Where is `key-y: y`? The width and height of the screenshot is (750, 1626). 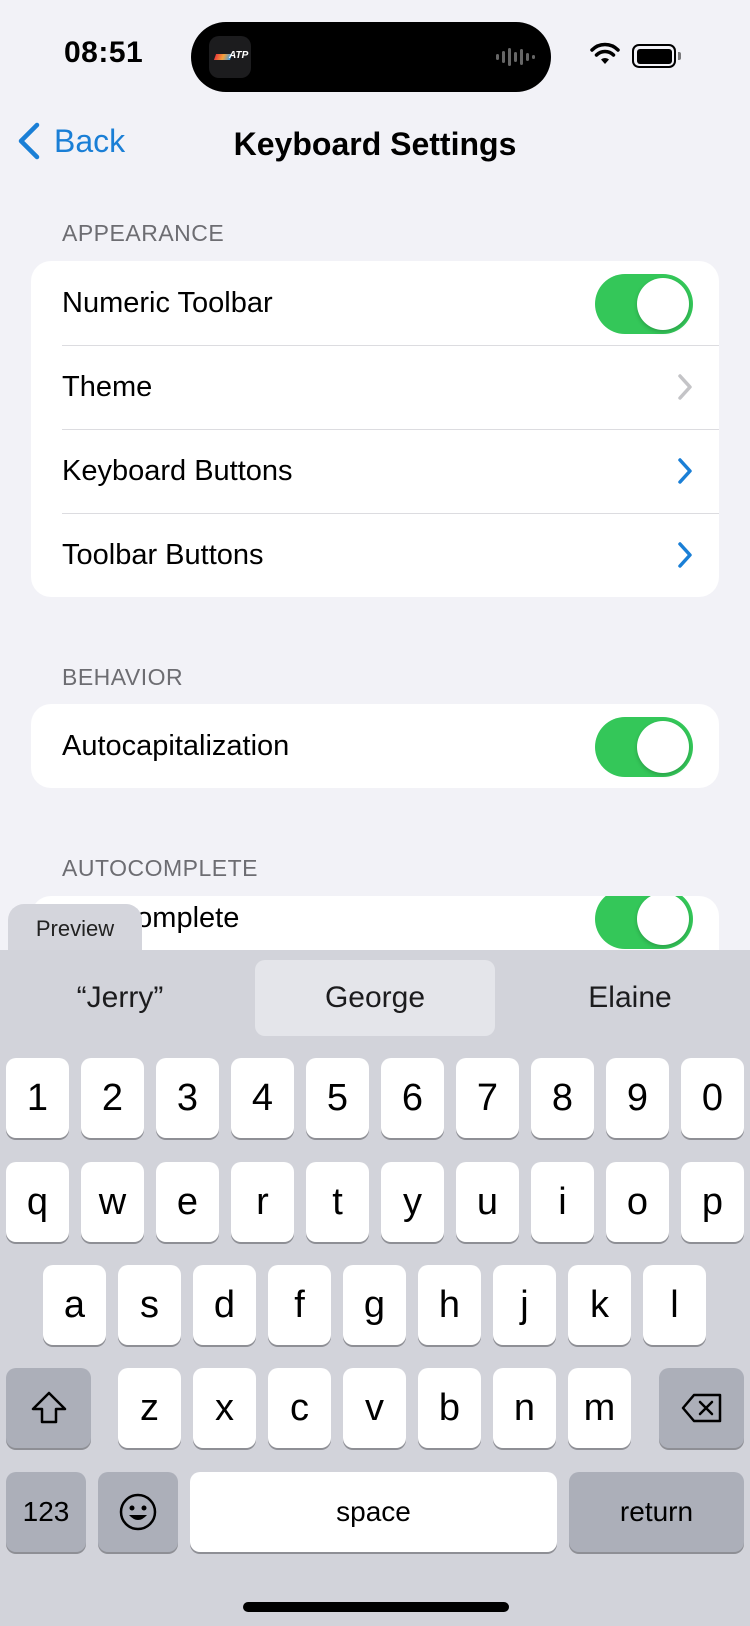
key-y: y is located at coordinates (412, 1202).